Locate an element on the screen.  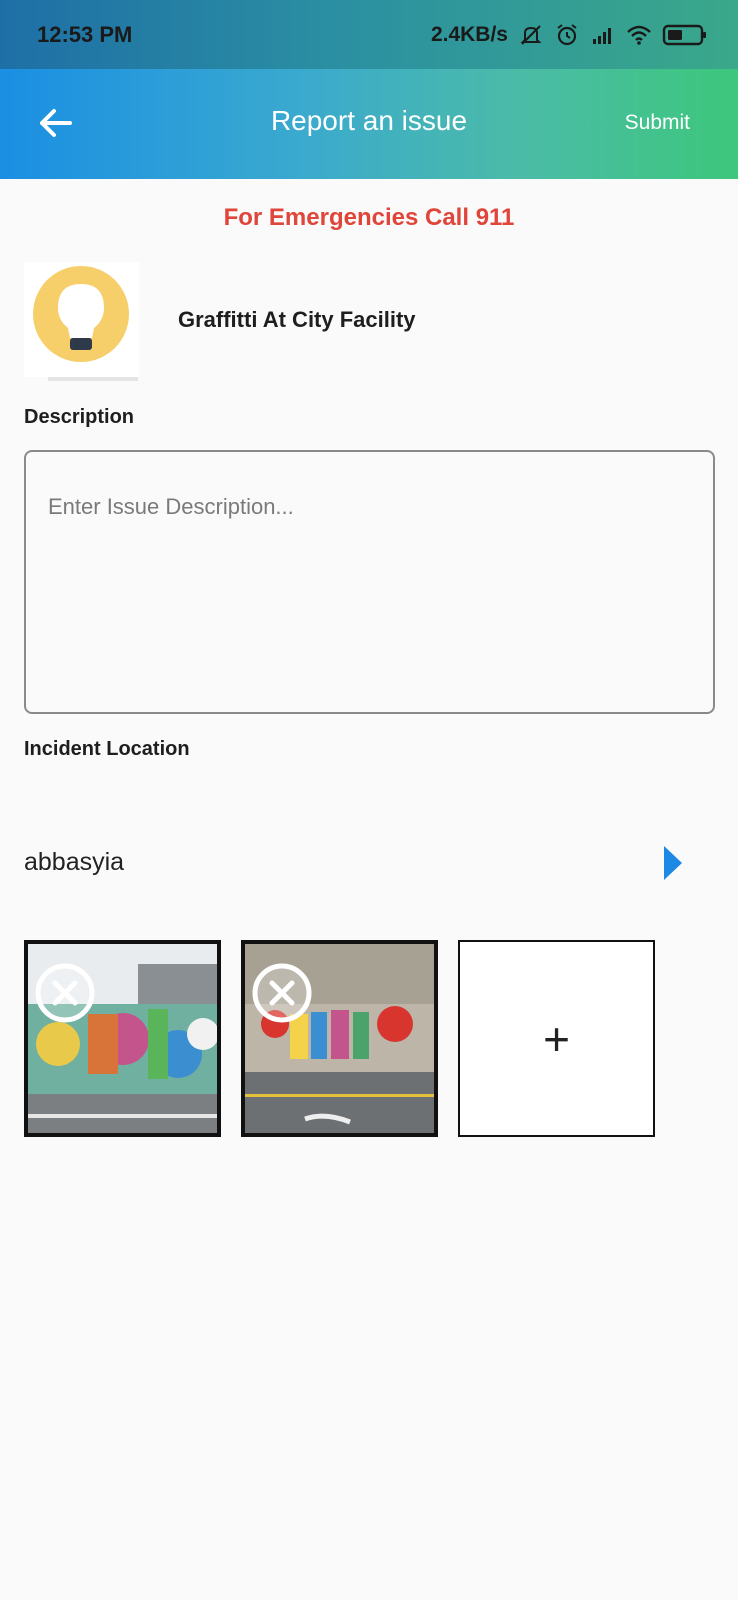
add-photo-button: + is located at coordinates (556, 1038).